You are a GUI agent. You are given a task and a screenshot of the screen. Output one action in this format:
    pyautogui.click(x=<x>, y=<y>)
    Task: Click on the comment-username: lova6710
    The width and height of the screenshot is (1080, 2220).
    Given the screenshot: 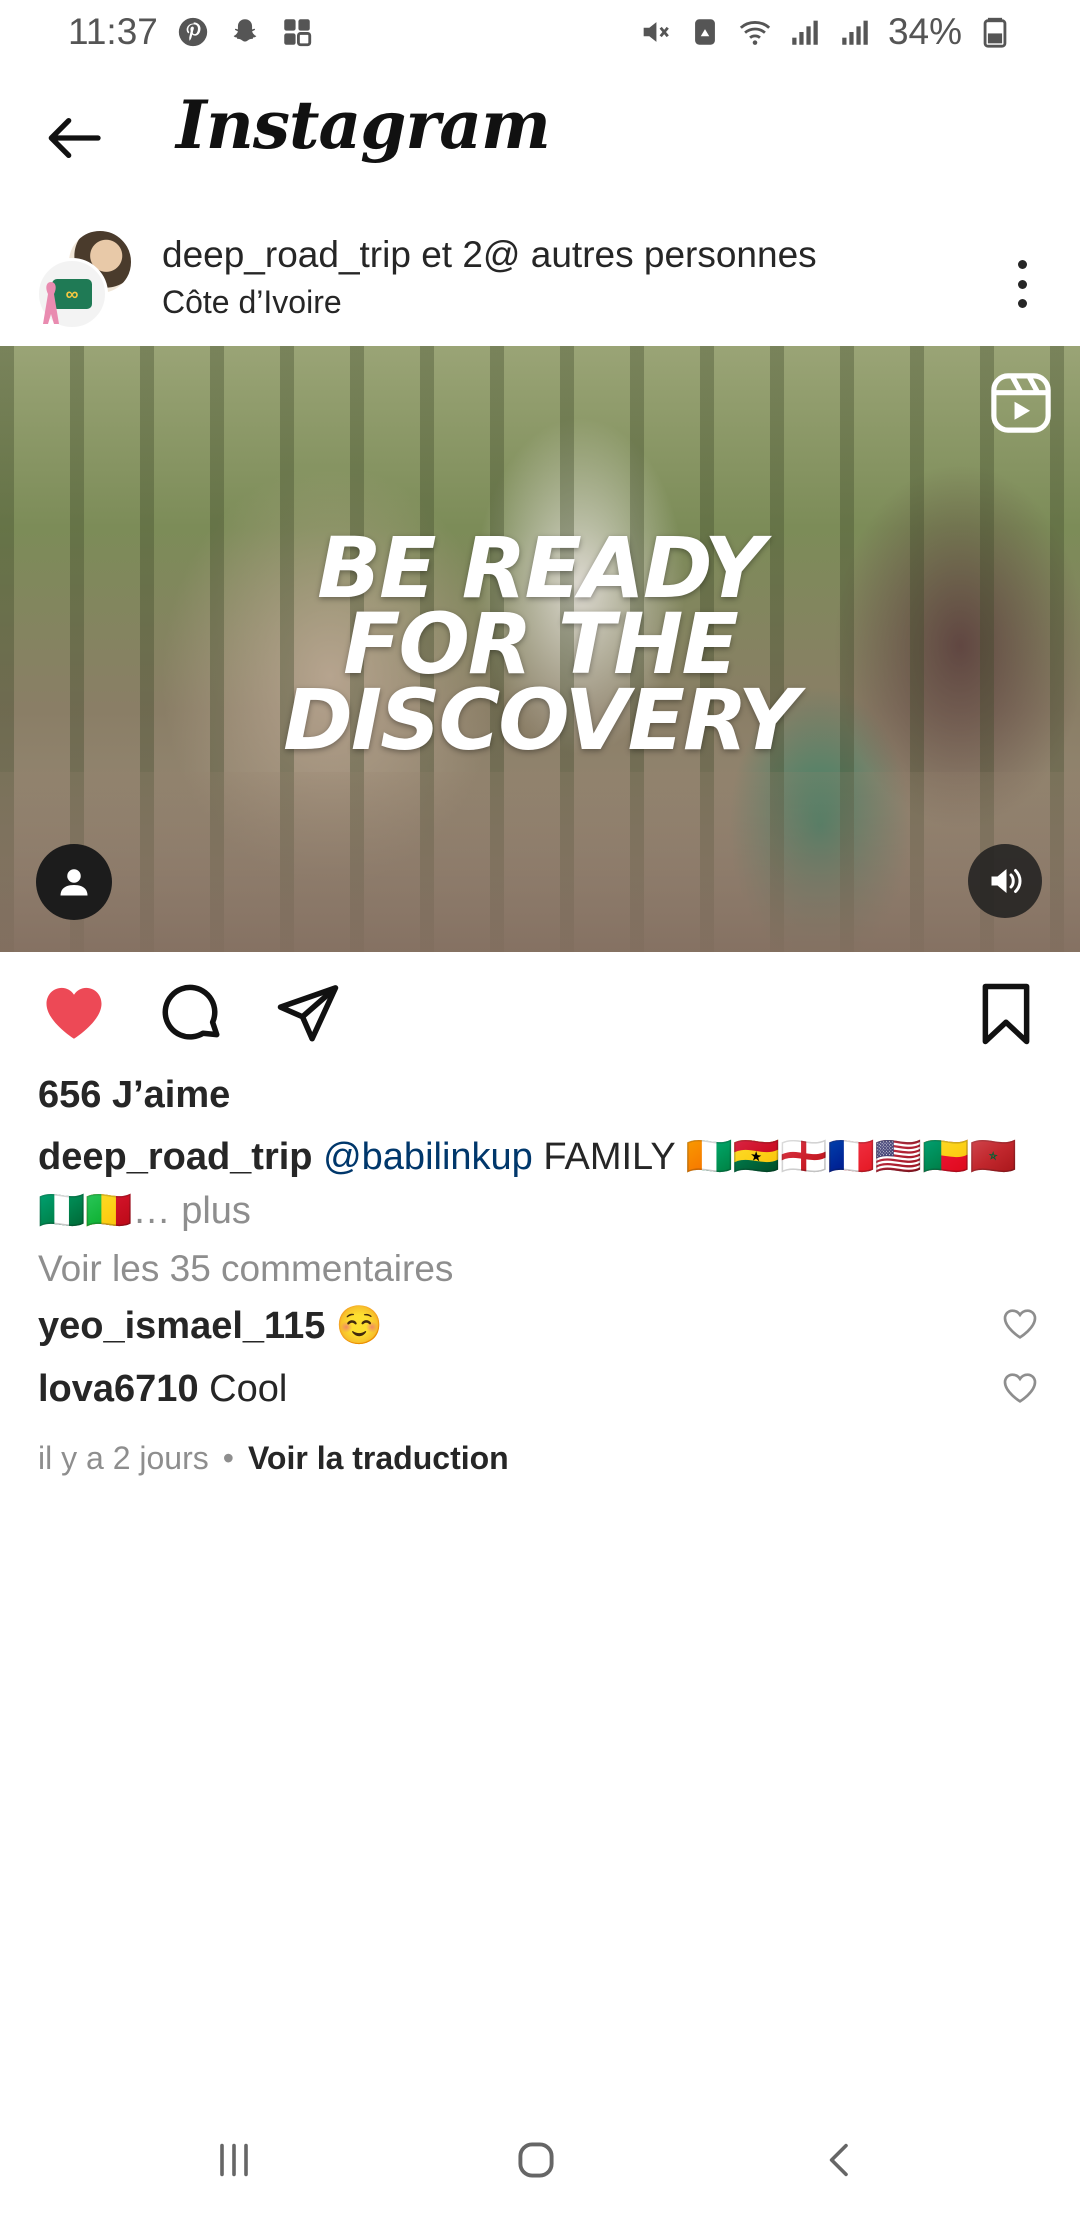 What is the action you would take?
    pyautogui.click(x=118, y=1389)
    